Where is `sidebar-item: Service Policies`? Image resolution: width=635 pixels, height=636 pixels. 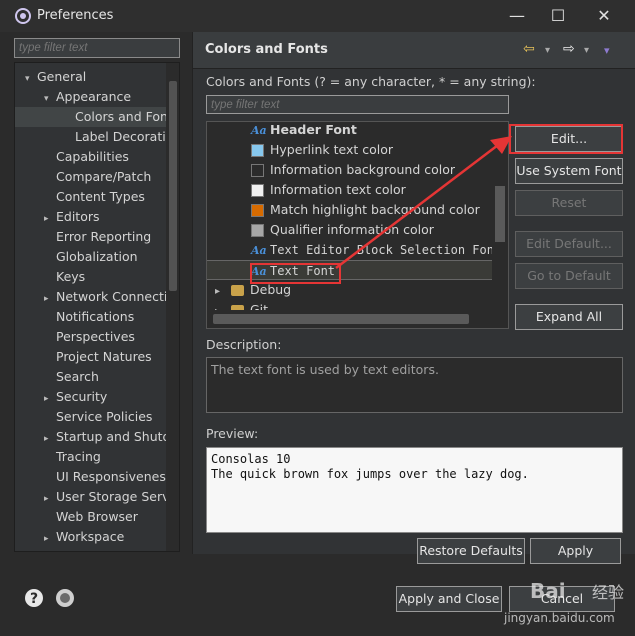
sidebar-item: Service Policies is located at coordinates (91, 417).